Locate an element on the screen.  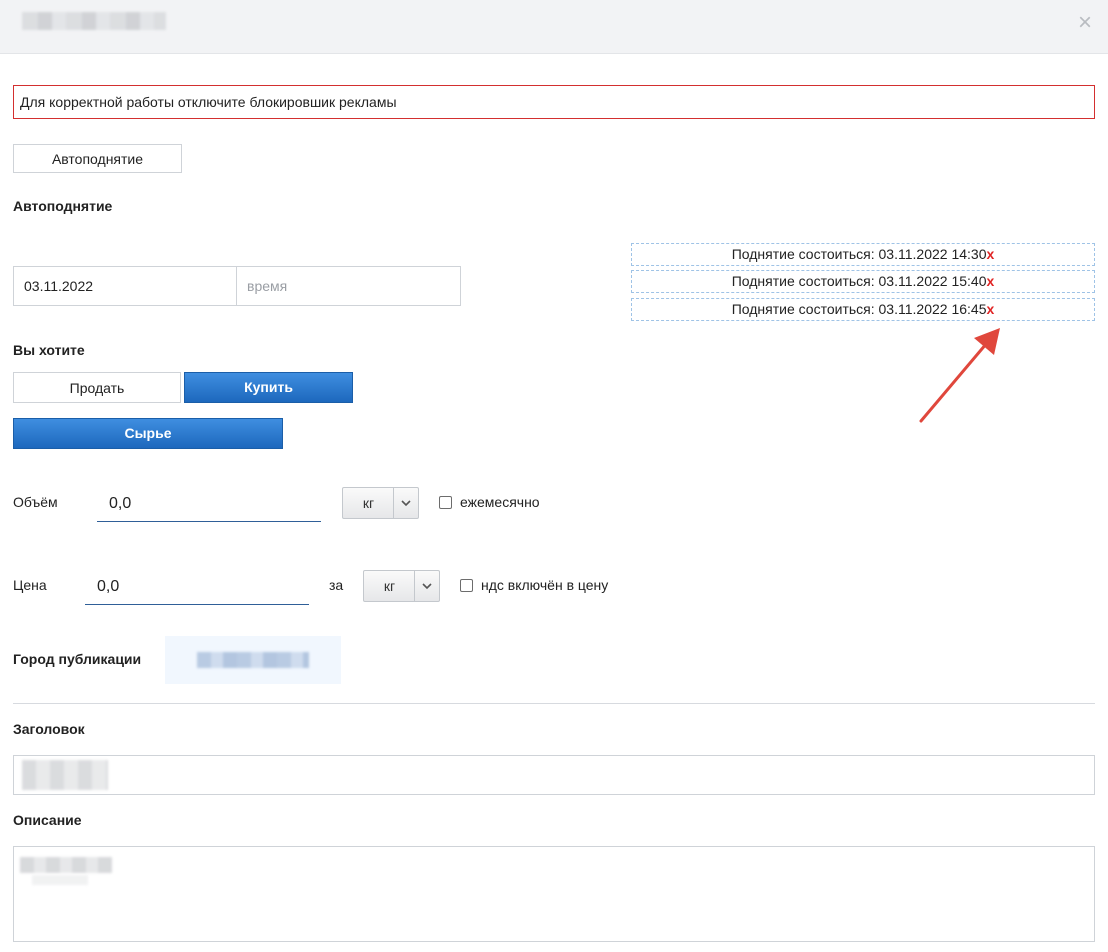
intent-title: Вы хотите is located at coordinates (49, 350).